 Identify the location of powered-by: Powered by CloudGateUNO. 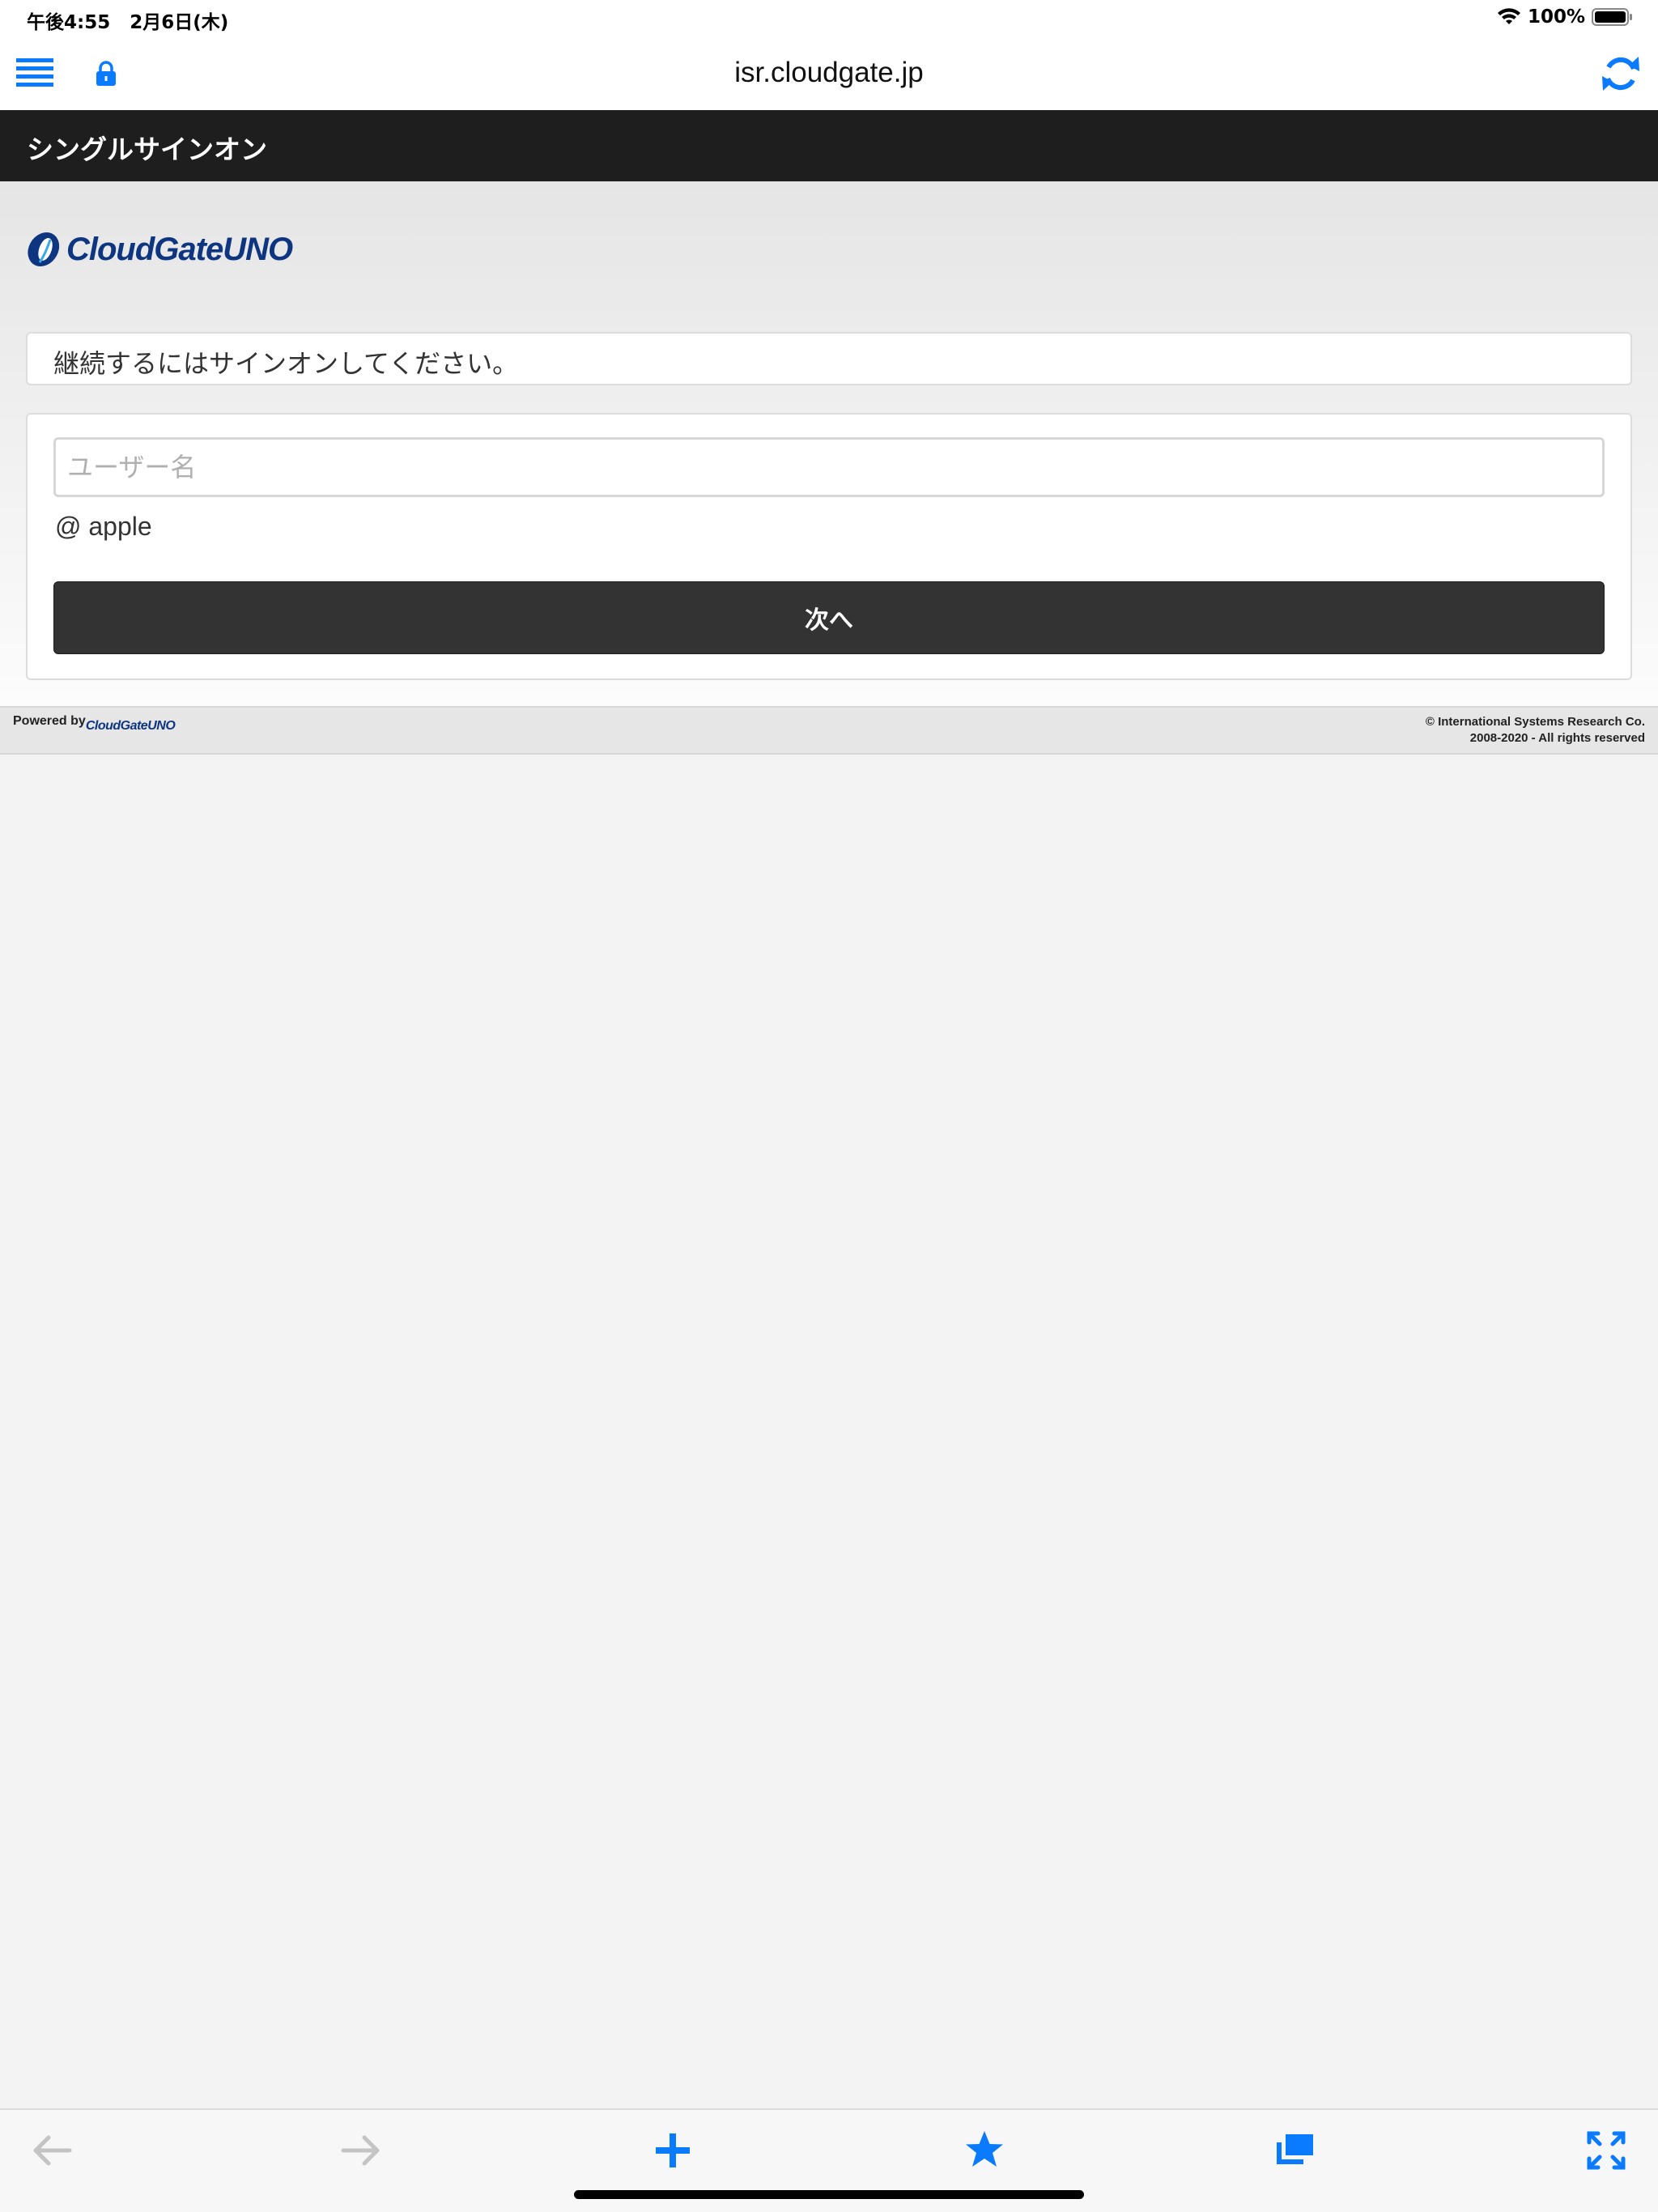
(94, 724).